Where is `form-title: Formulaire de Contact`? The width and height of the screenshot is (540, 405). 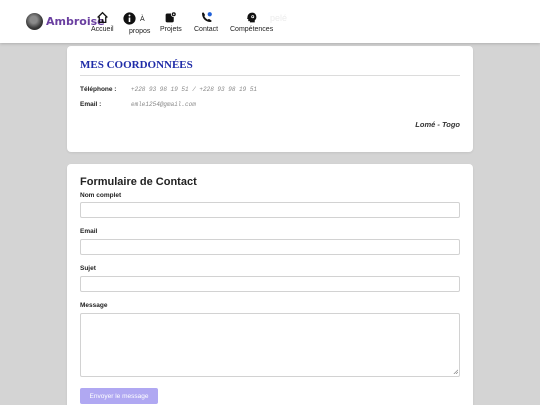 form-title: Formulaire de Contact is located at coordinates (138, 182).